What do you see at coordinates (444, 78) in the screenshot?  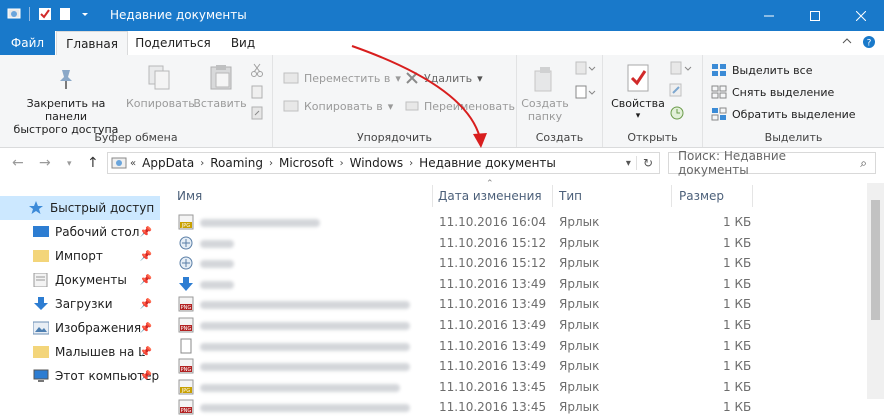 I see `delete-button: Удалить ▾` at bounding box center [444, 78].